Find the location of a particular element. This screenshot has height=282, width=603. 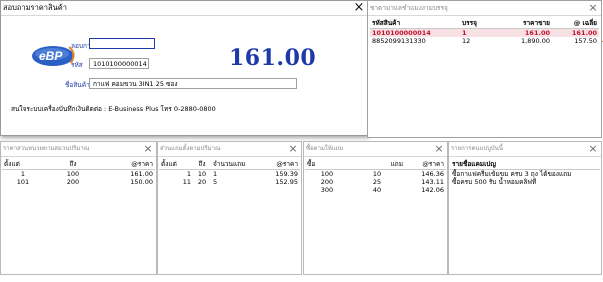

cell-qty: 5 is located at coordinates (215, 182).